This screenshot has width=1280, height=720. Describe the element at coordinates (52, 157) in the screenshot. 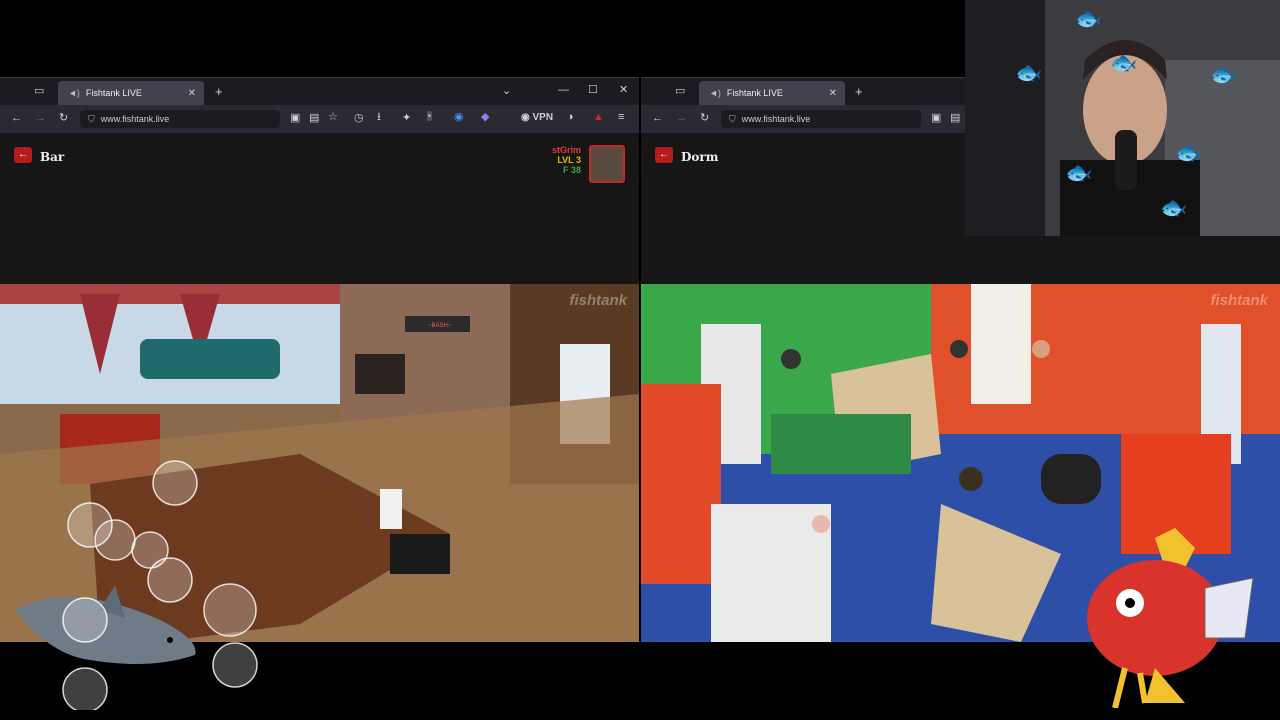

I see `room-title: Bar` at that location.